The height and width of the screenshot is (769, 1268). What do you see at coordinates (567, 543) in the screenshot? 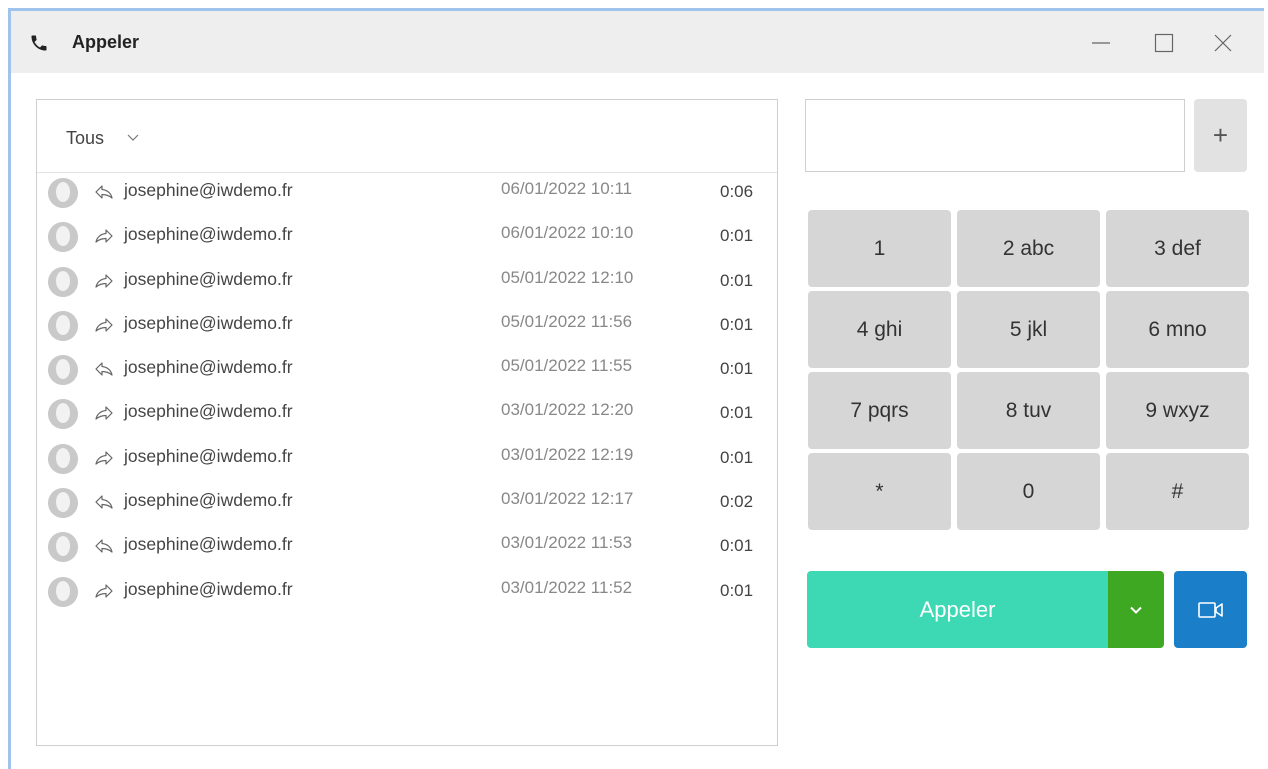
I see `call-date: 03/01/2022 11:53` at bounding box center [567, 543].